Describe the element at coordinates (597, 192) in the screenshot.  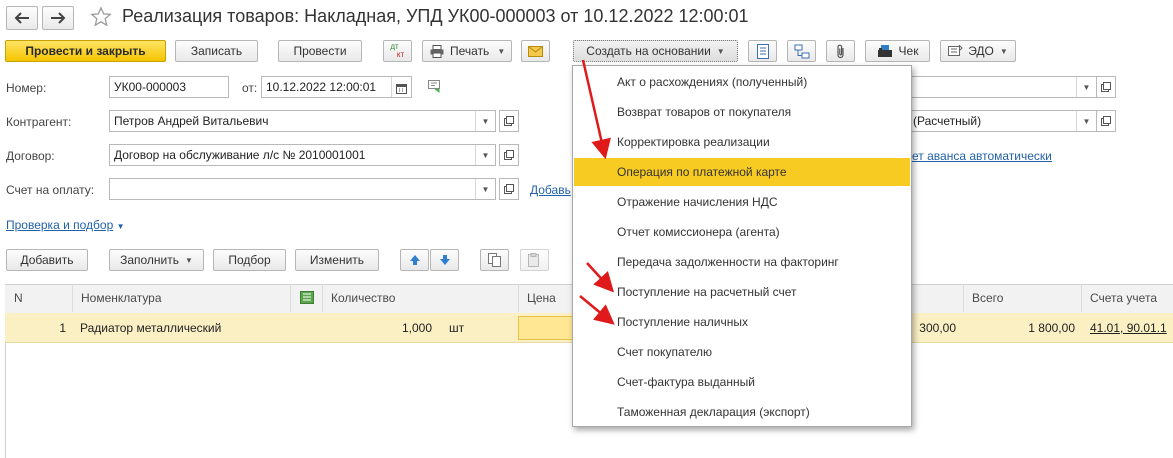
I see `annotation-arrows` at that location.